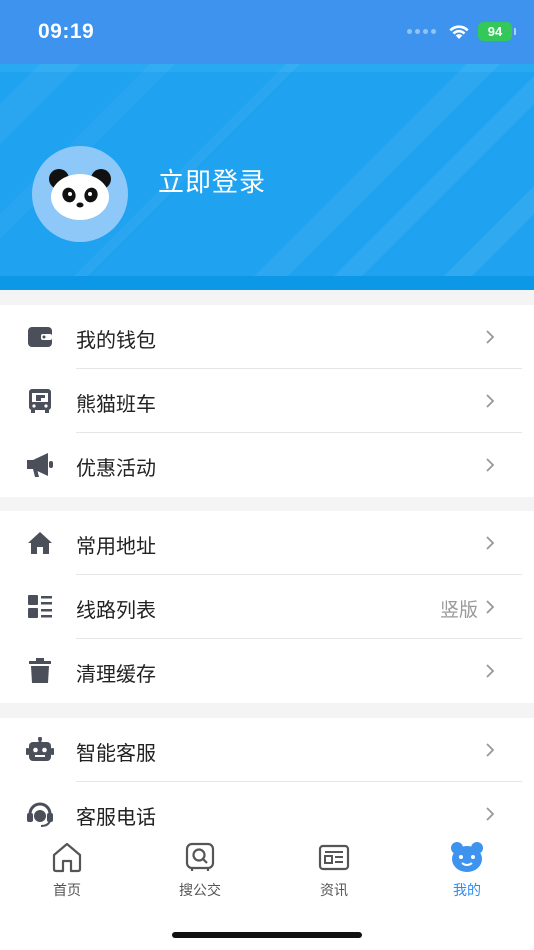 The height and width of the screenshot is (950, 534). I want to click on menu-item-label: 常用地址, so click(116, 546).